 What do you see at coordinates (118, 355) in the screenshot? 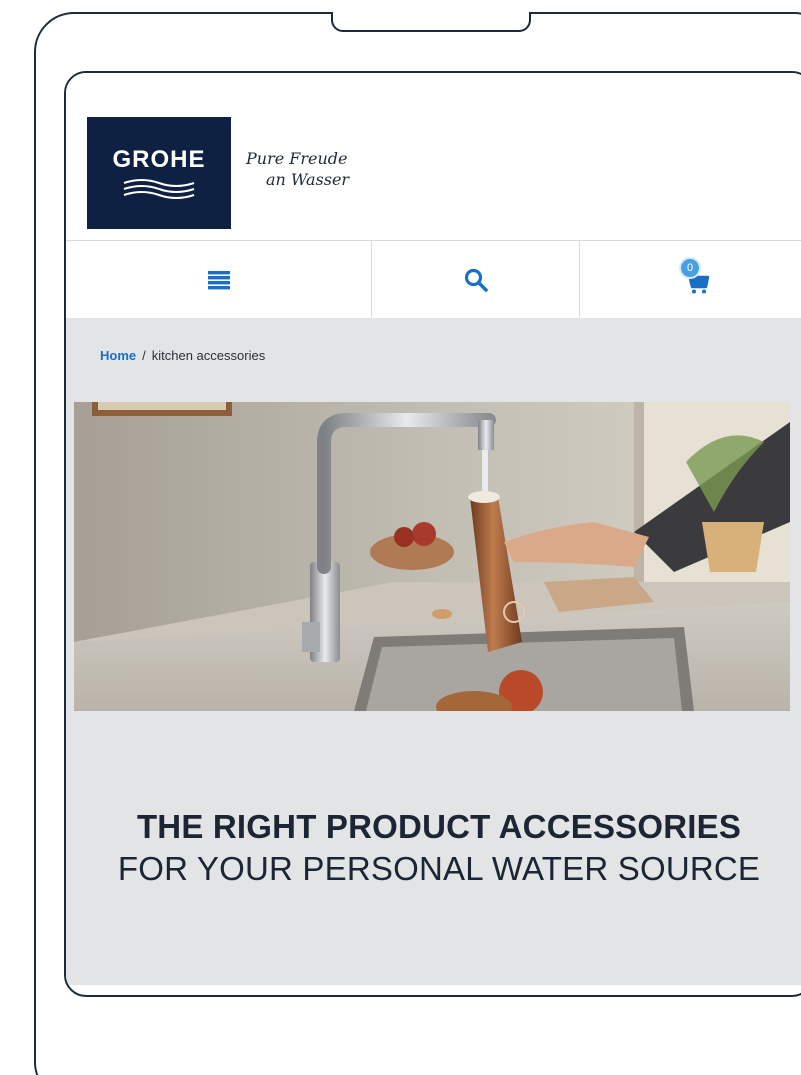
I see `breadcrumb-home-link: Home` at bounding box center [118, 355].